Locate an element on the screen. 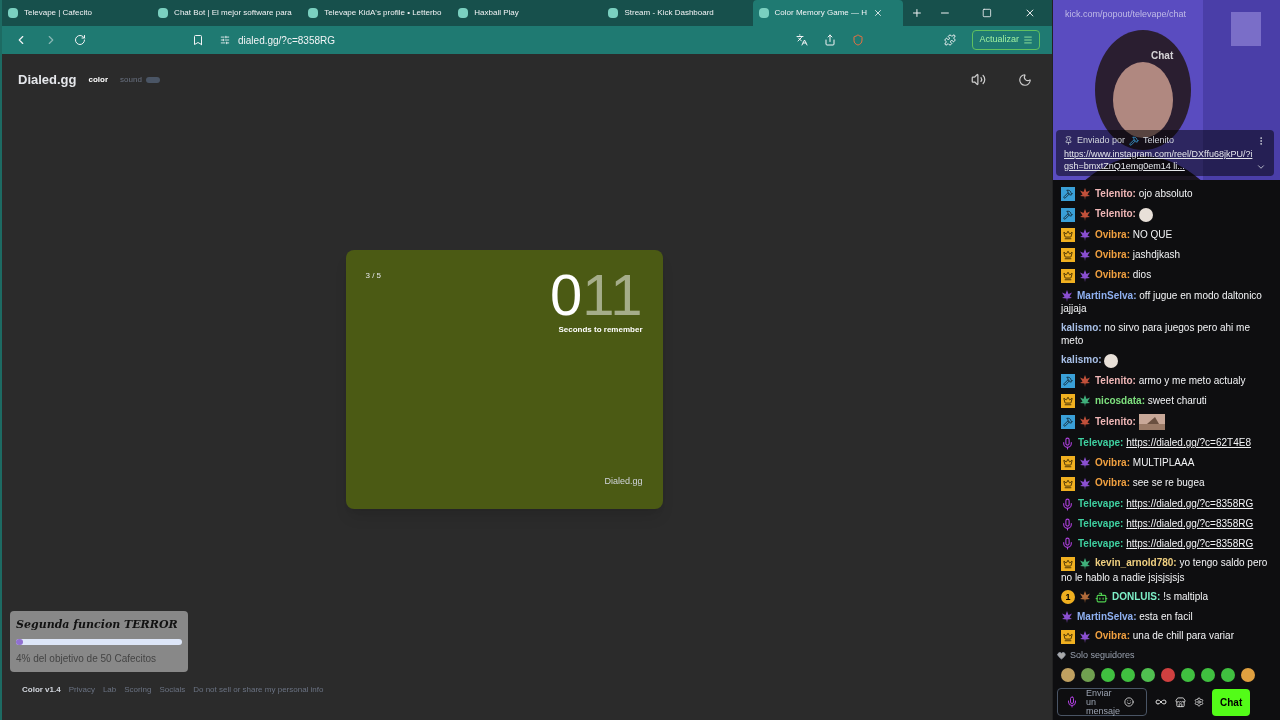  new-tab-icon is located at coordinates (916, 13).